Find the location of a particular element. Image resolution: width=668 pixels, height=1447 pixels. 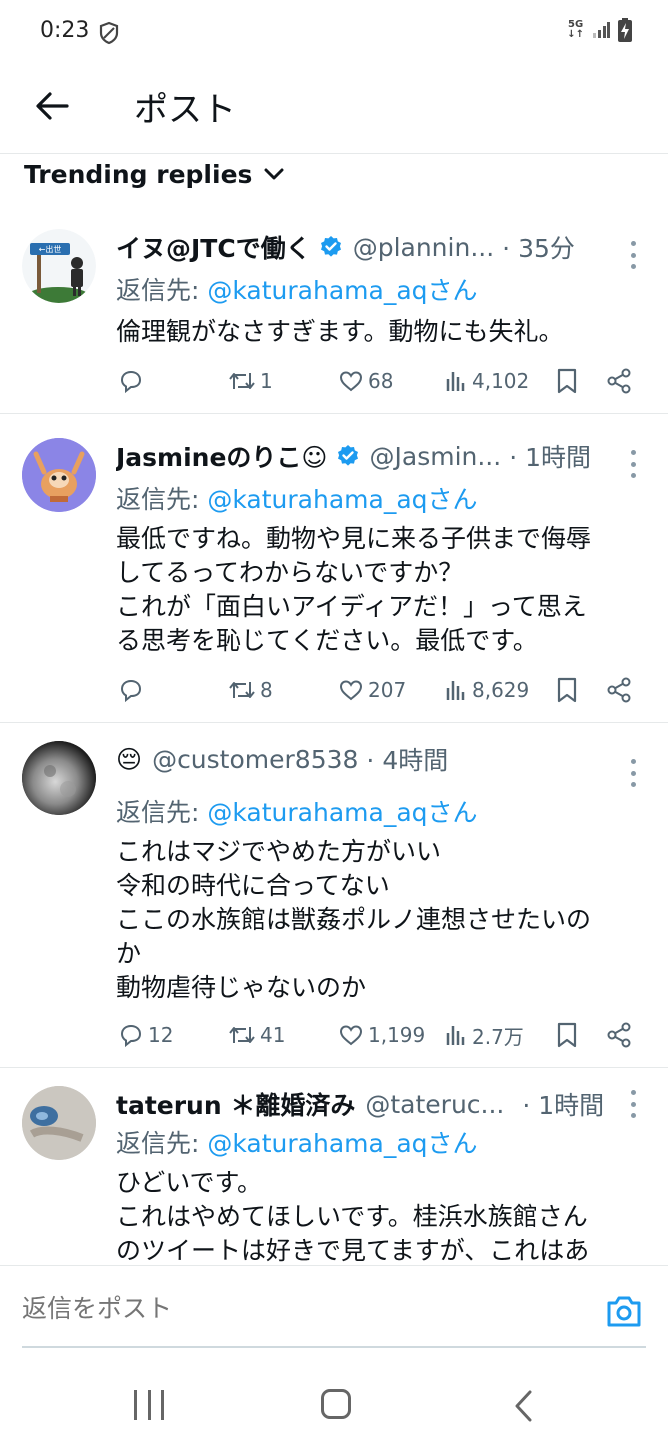

avatar-image: ←出世 is located at coordinates (59, 266).